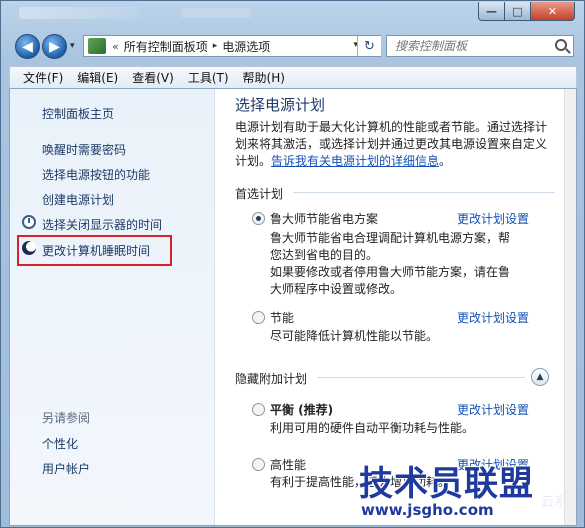 Image resolution: width=585 pixels, height=528 pixels. Describe the element at coordinates (424, 192) in the screenshot. I see `preferred-divider` at that location.